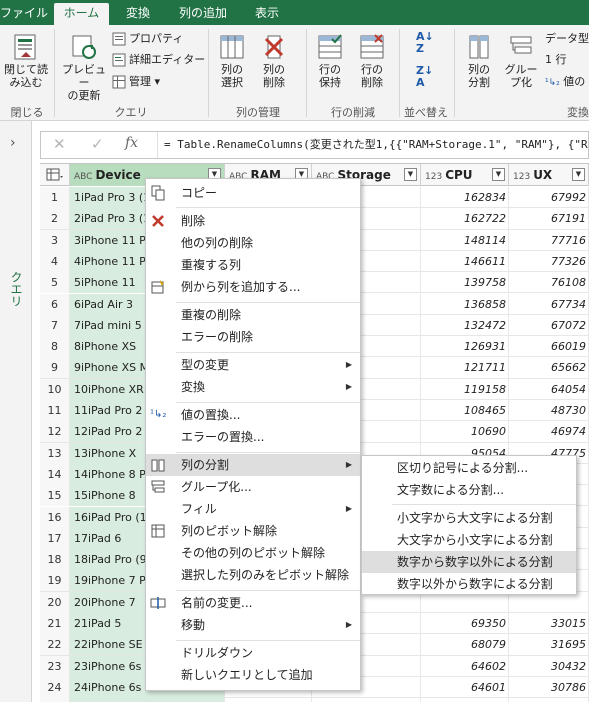 The height and width of the screenshot is (702, 589). Describe the element at coordinates (549, 432) in the screenshot. I see `ux-cell: 46974` at that location.